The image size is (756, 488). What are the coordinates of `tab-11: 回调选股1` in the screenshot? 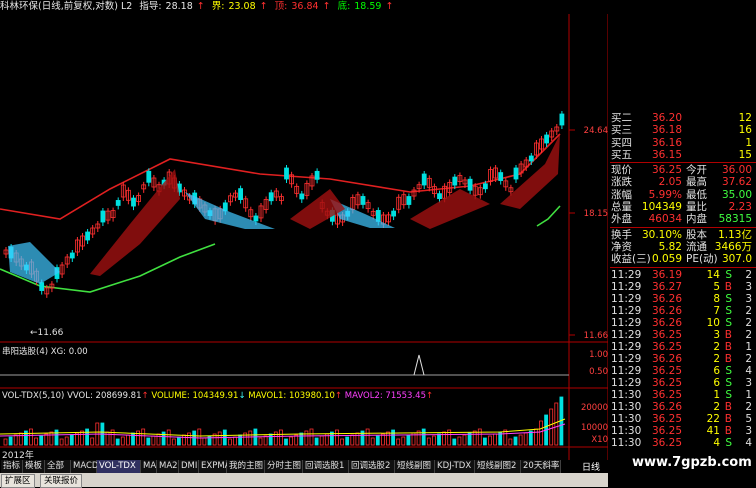 It's located at (326, 466).